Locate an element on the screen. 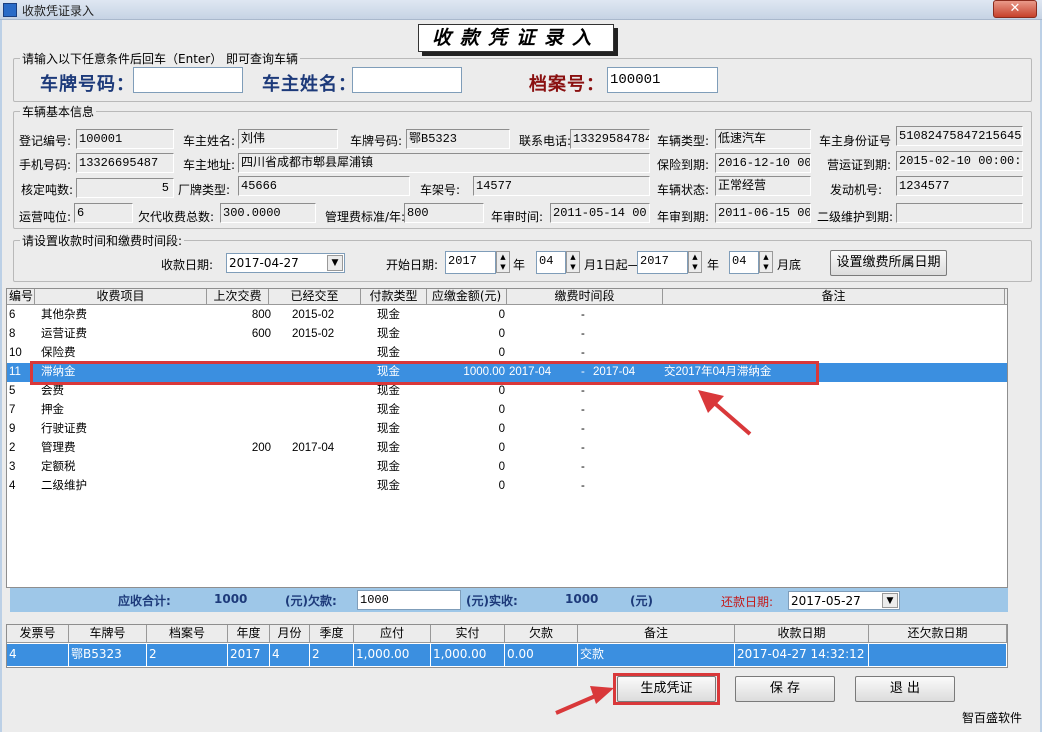 The width and height of the screenshot is (1042, 732). owner-input is located at coordinates (407, 80).